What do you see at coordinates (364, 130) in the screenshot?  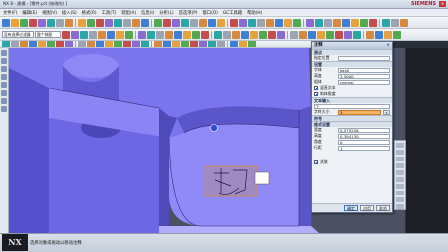 I see `width-field: 0.579256` at bounding box center [364, 130].